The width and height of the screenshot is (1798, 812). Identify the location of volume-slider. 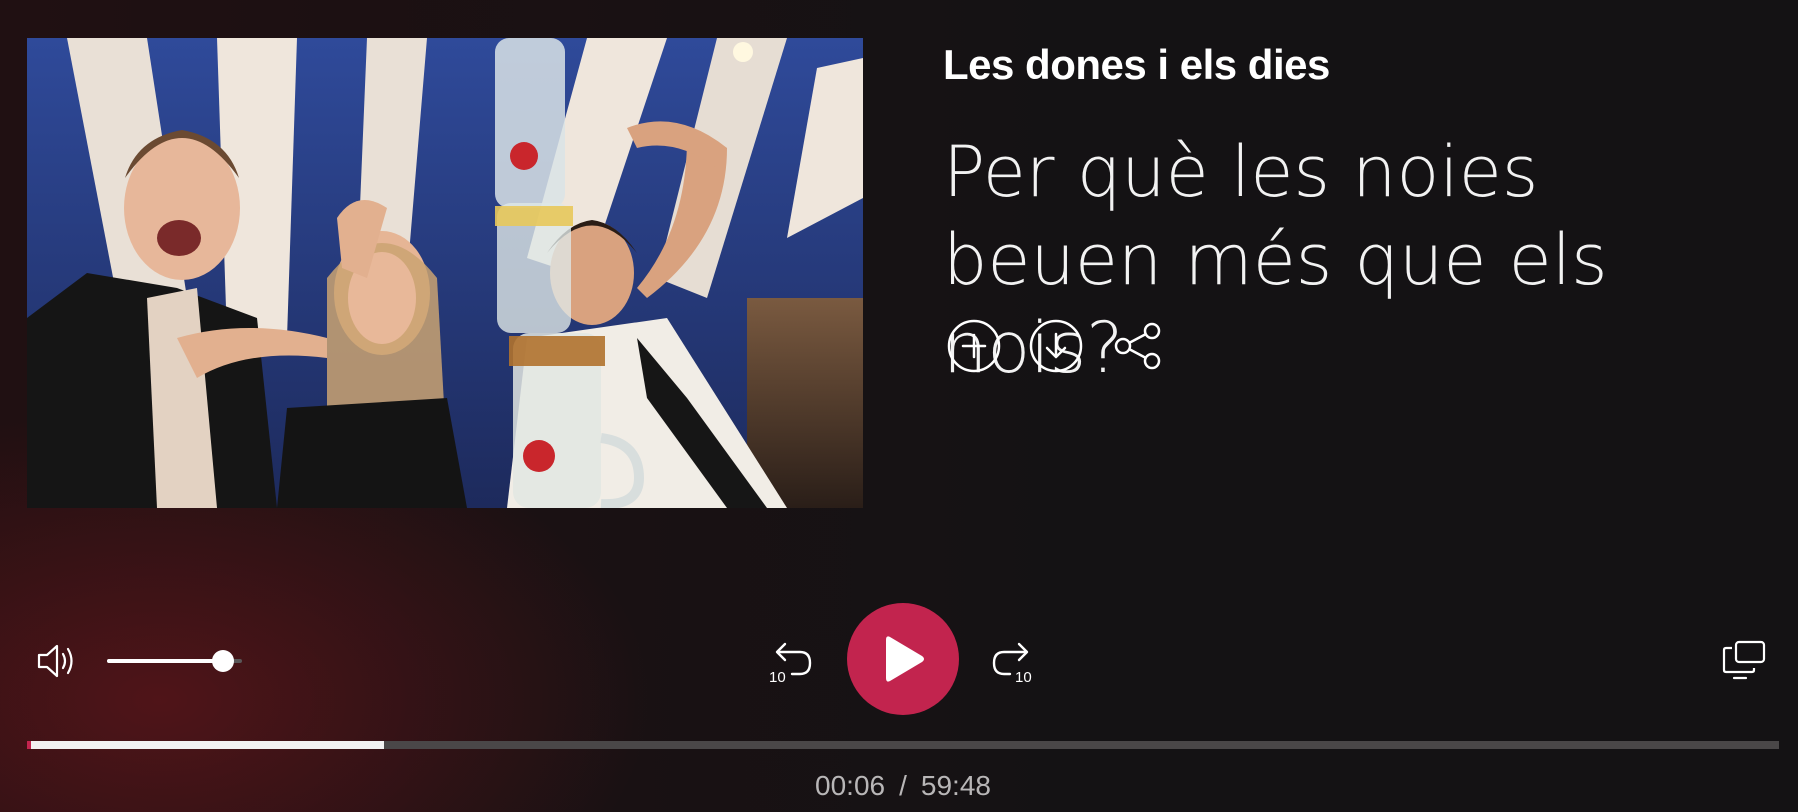
(174, 661).